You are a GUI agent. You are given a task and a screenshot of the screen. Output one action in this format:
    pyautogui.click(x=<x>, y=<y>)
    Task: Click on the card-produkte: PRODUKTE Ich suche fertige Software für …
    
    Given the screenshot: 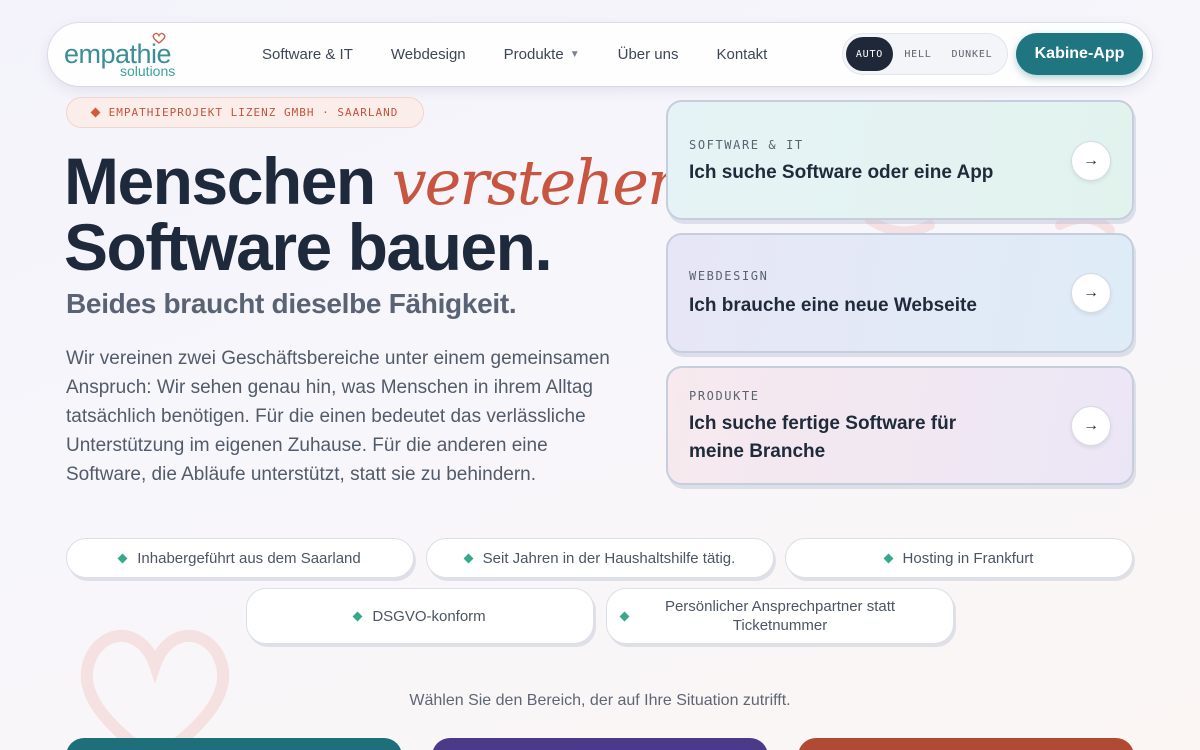 What is the action you would take?
    pyautogui.click(x=900, y=425)
    